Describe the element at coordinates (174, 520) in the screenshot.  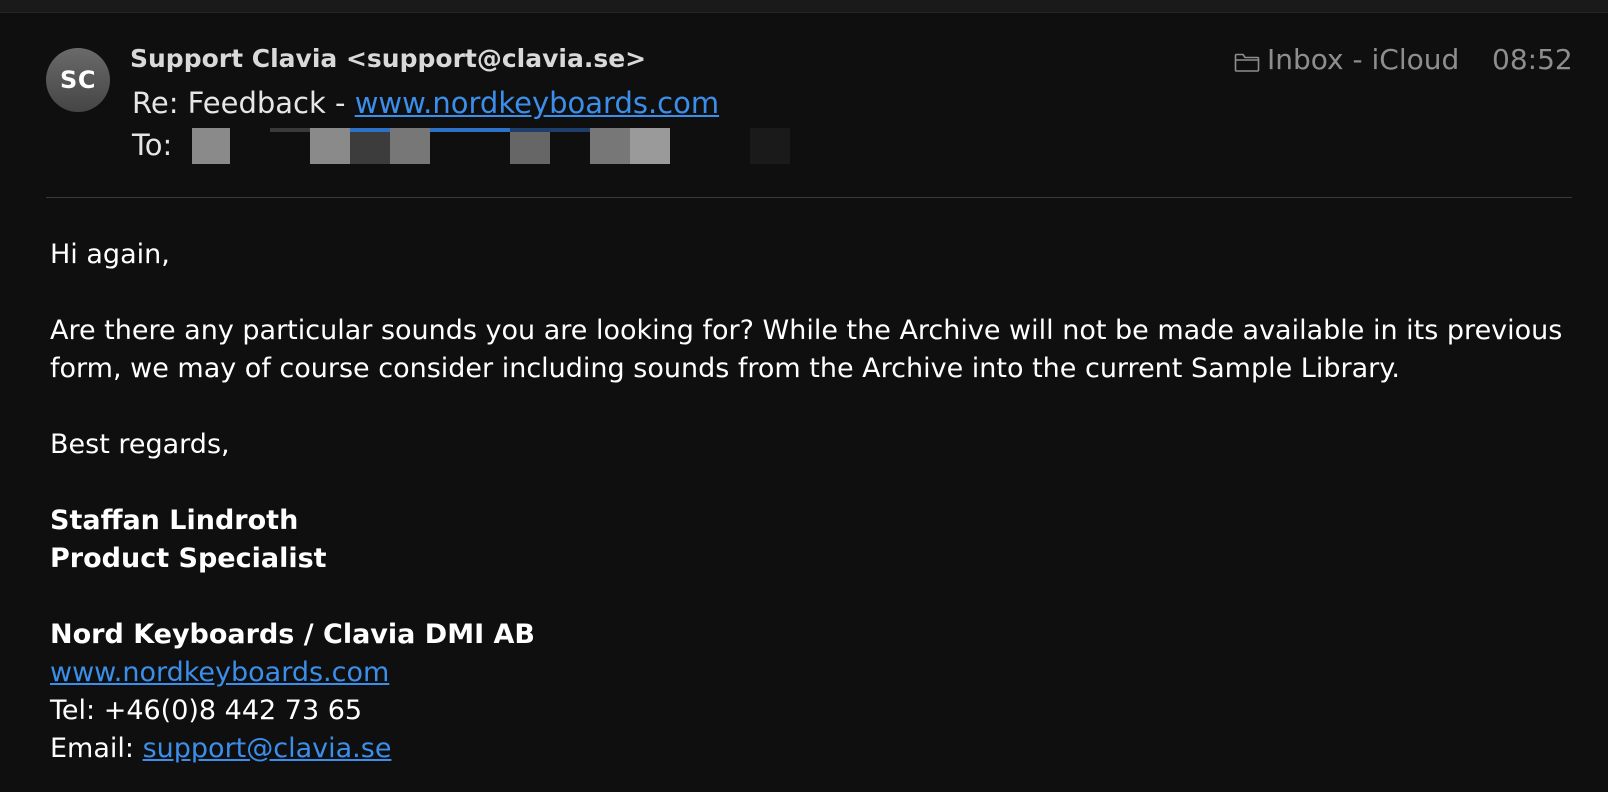
I see `sender-name: Staffan Lindroth` at that location.